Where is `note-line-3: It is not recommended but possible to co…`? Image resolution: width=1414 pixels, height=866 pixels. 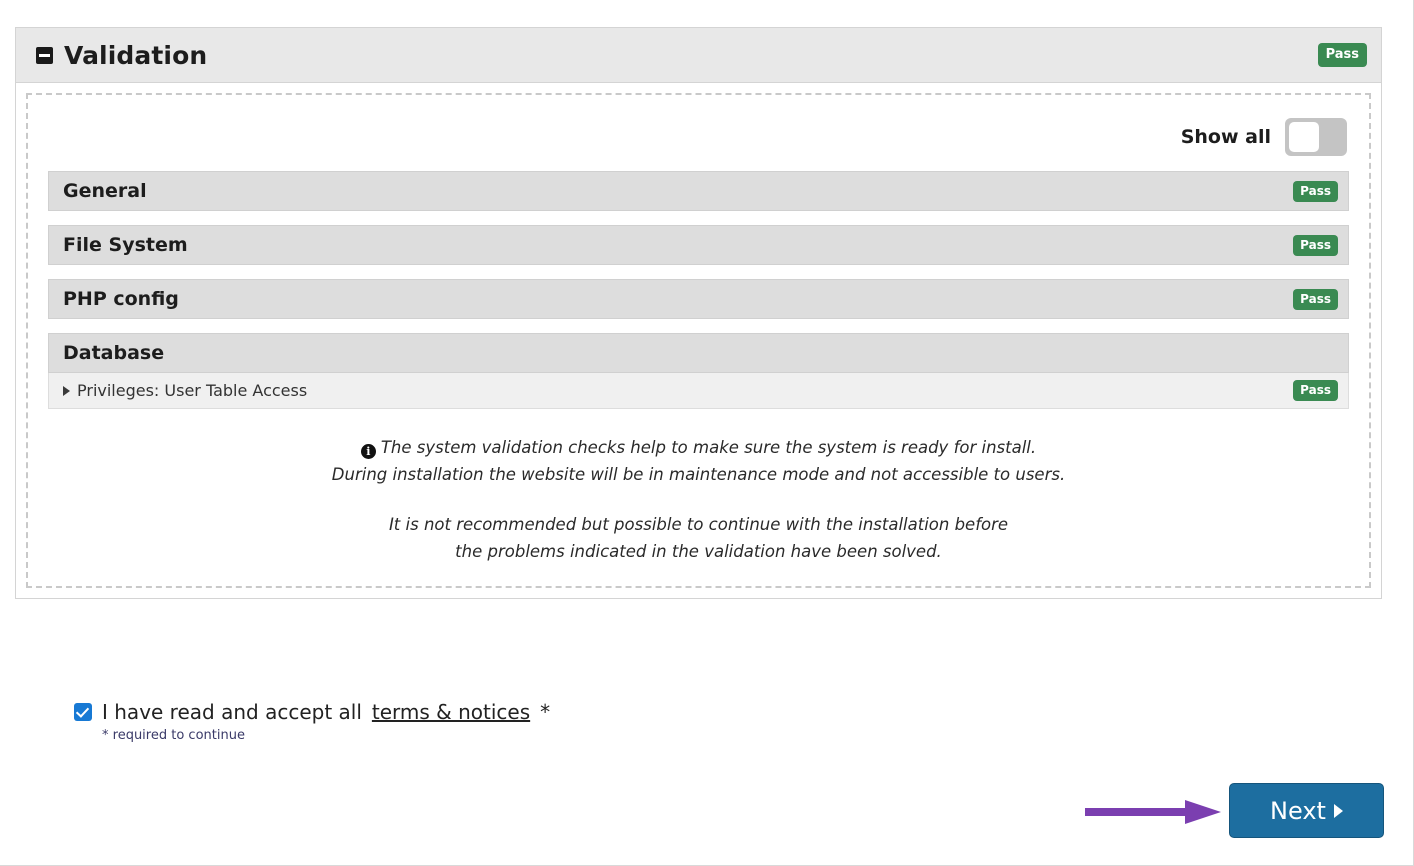 note-line-3: It is not recommended but possible to co… is located at coordinates (698, 525).